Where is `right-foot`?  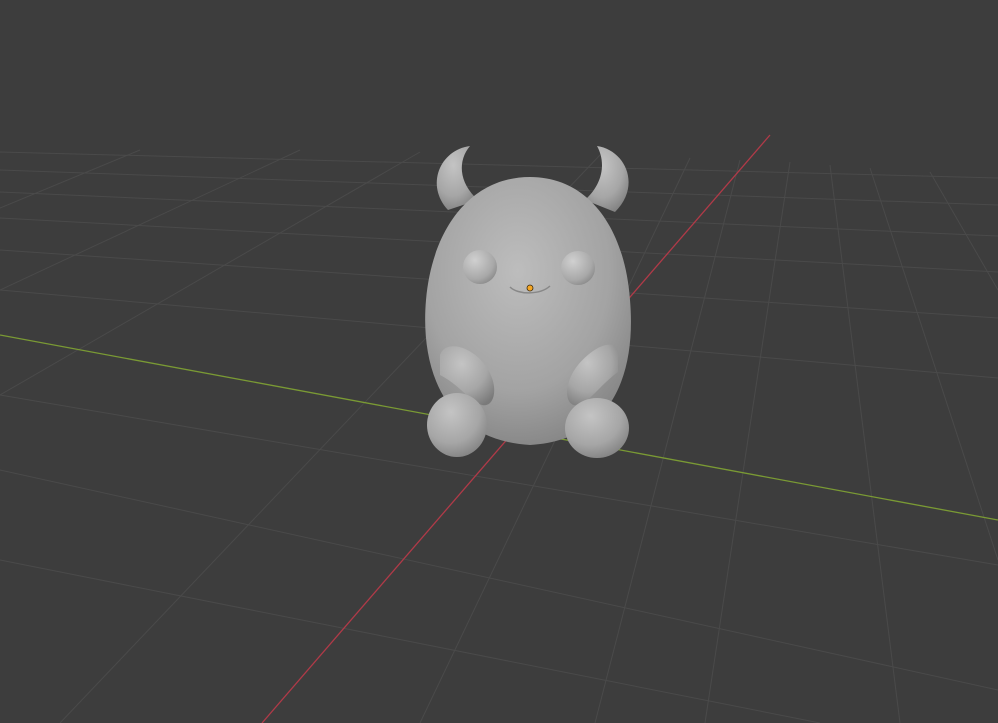 right-foot is located at coordinates (597, 428).